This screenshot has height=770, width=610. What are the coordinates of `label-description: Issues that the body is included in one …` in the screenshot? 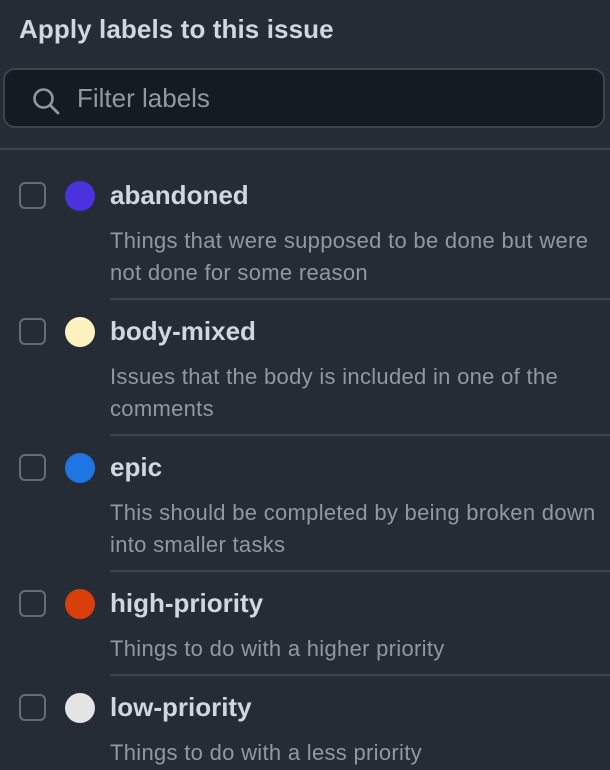 It's located at (334, 392).